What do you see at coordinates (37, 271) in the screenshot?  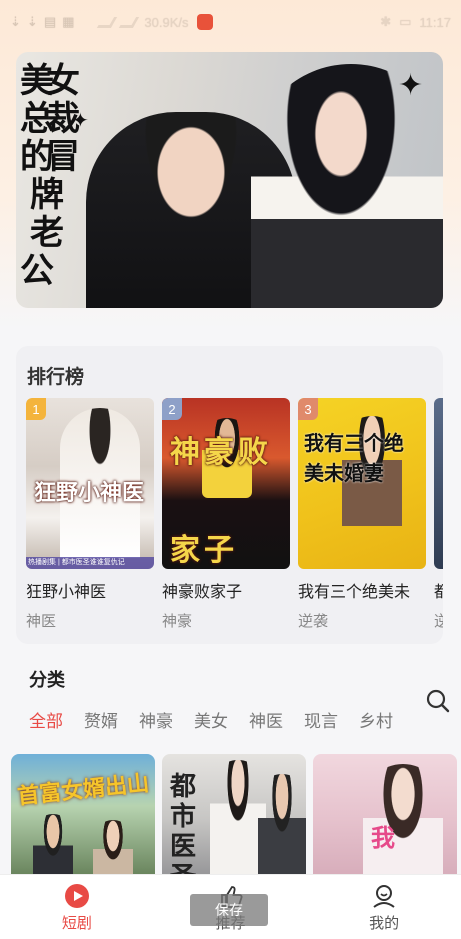 I see `banner-title-char: 公` at bounding box center [37, 271].